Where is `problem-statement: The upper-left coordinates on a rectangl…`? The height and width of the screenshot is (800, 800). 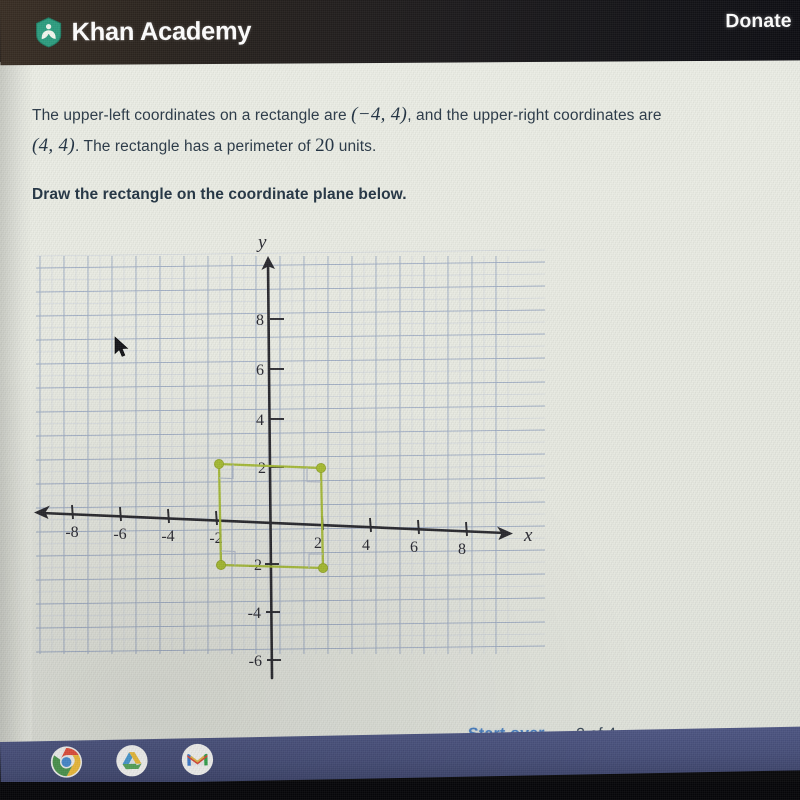
problem-statement: The upper-left coordinates on a rectangl… is located at coordinates (408, 131).